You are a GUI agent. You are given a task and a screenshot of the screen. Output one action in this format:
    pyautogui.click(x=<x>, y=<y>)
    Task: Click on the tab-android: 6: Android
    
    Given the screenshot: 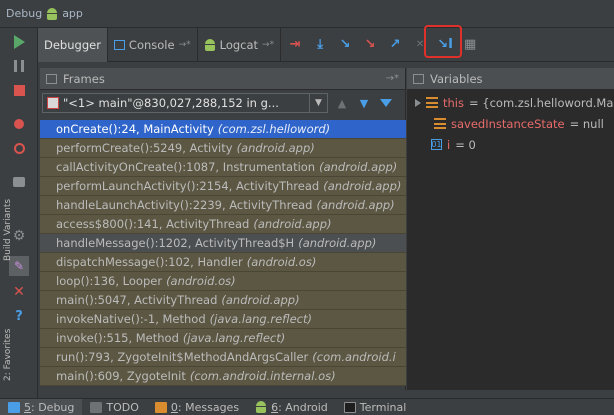 What is the action you would take?
    pyautogui.click(x=291, y=407)
    